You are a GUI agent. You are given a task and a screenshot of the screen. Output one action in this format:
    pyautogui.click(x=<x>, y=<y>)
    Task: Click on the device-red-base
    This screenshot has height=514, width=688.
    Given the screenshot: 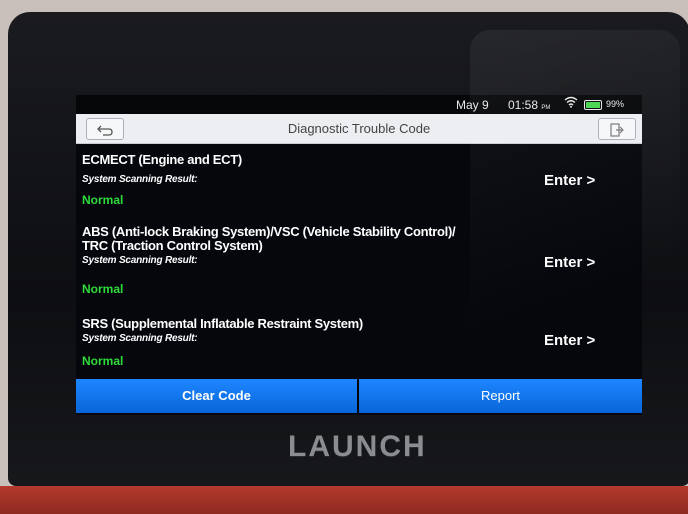 What is the action you would take?
    pyautogui.click(x=344, y=500)
    